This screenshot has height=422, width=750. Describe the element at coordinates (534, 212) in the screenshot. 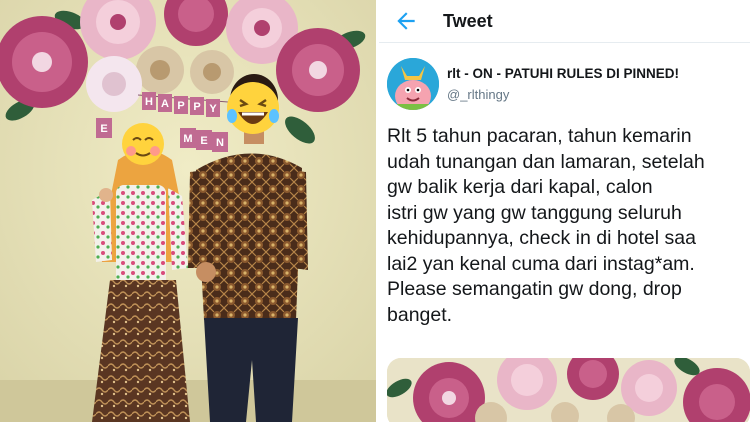

I see `tweet-line: istri gw yang gw tanggung seluruh` at that location.